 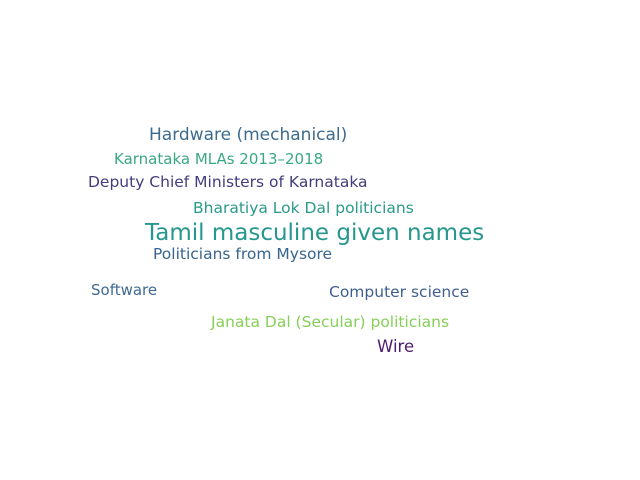 I want to click on word-karnataka-mlas: Karnataka MLAs 2013–2018, so click(x=219, y=159).